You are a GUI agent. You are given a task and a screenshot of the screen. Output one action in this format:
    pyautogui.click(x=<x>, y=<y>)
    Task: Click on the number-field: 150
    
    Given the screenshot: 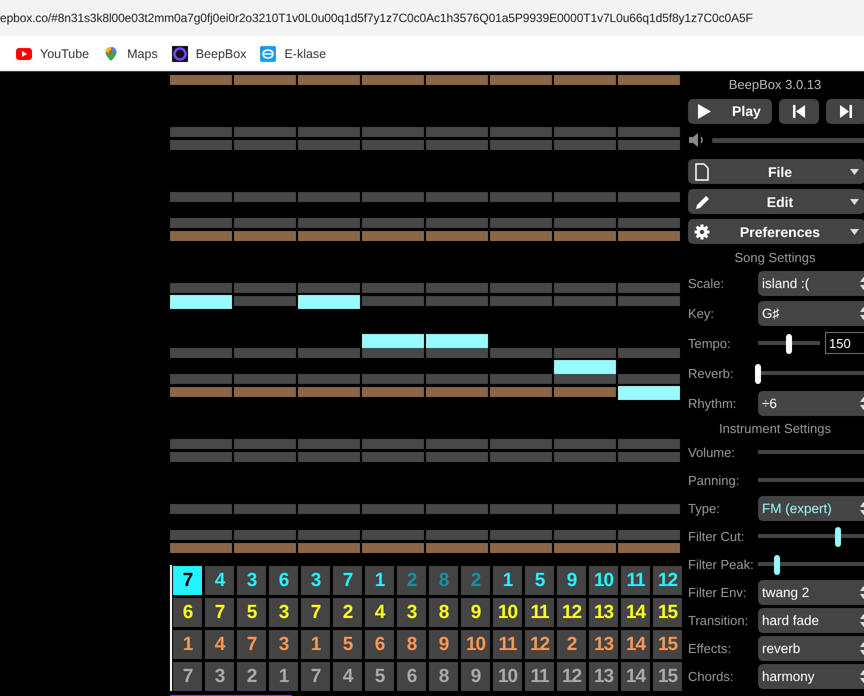 What is the action you would take?
    pyautogui.click(x=844, y=343)
    